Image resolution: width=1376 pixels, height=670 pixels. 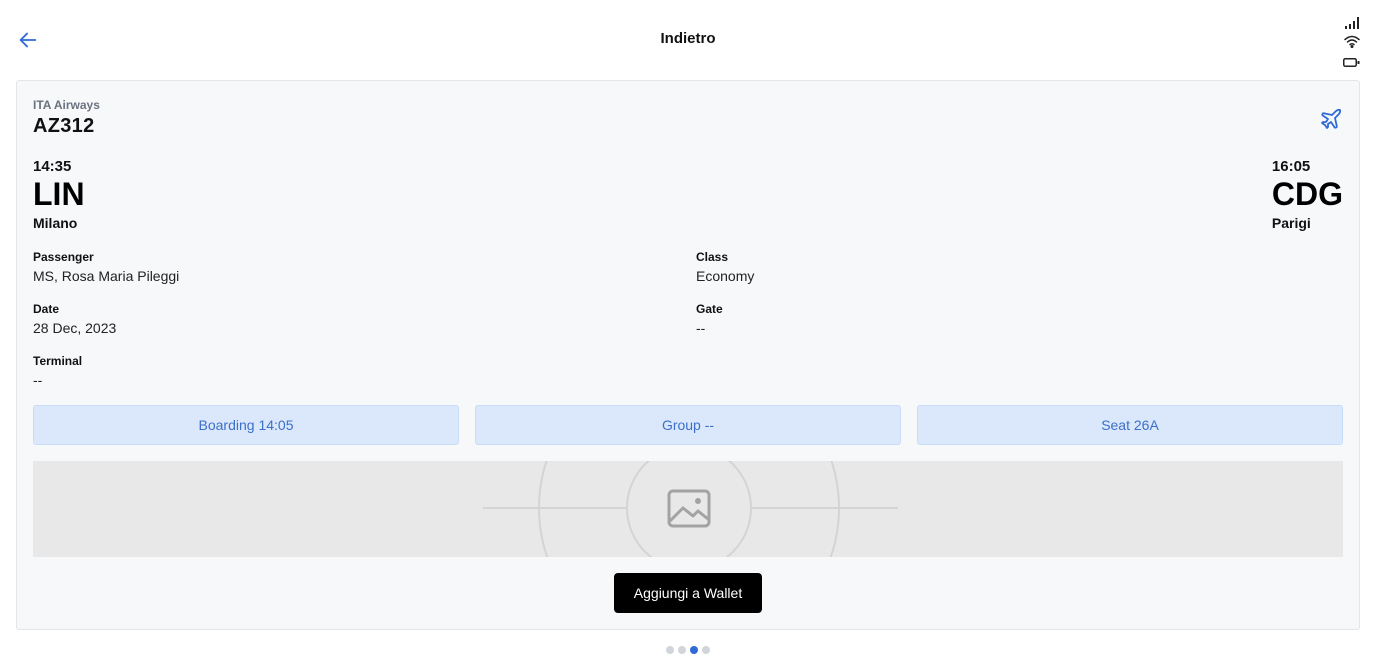 I want to click on battery-icon, so click(x=1351, y=63).